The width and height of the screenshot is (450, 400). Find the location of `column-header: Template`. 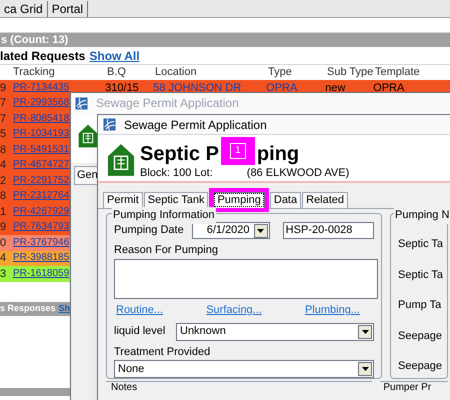

column-header: Template is located at coordinates (405, 72).